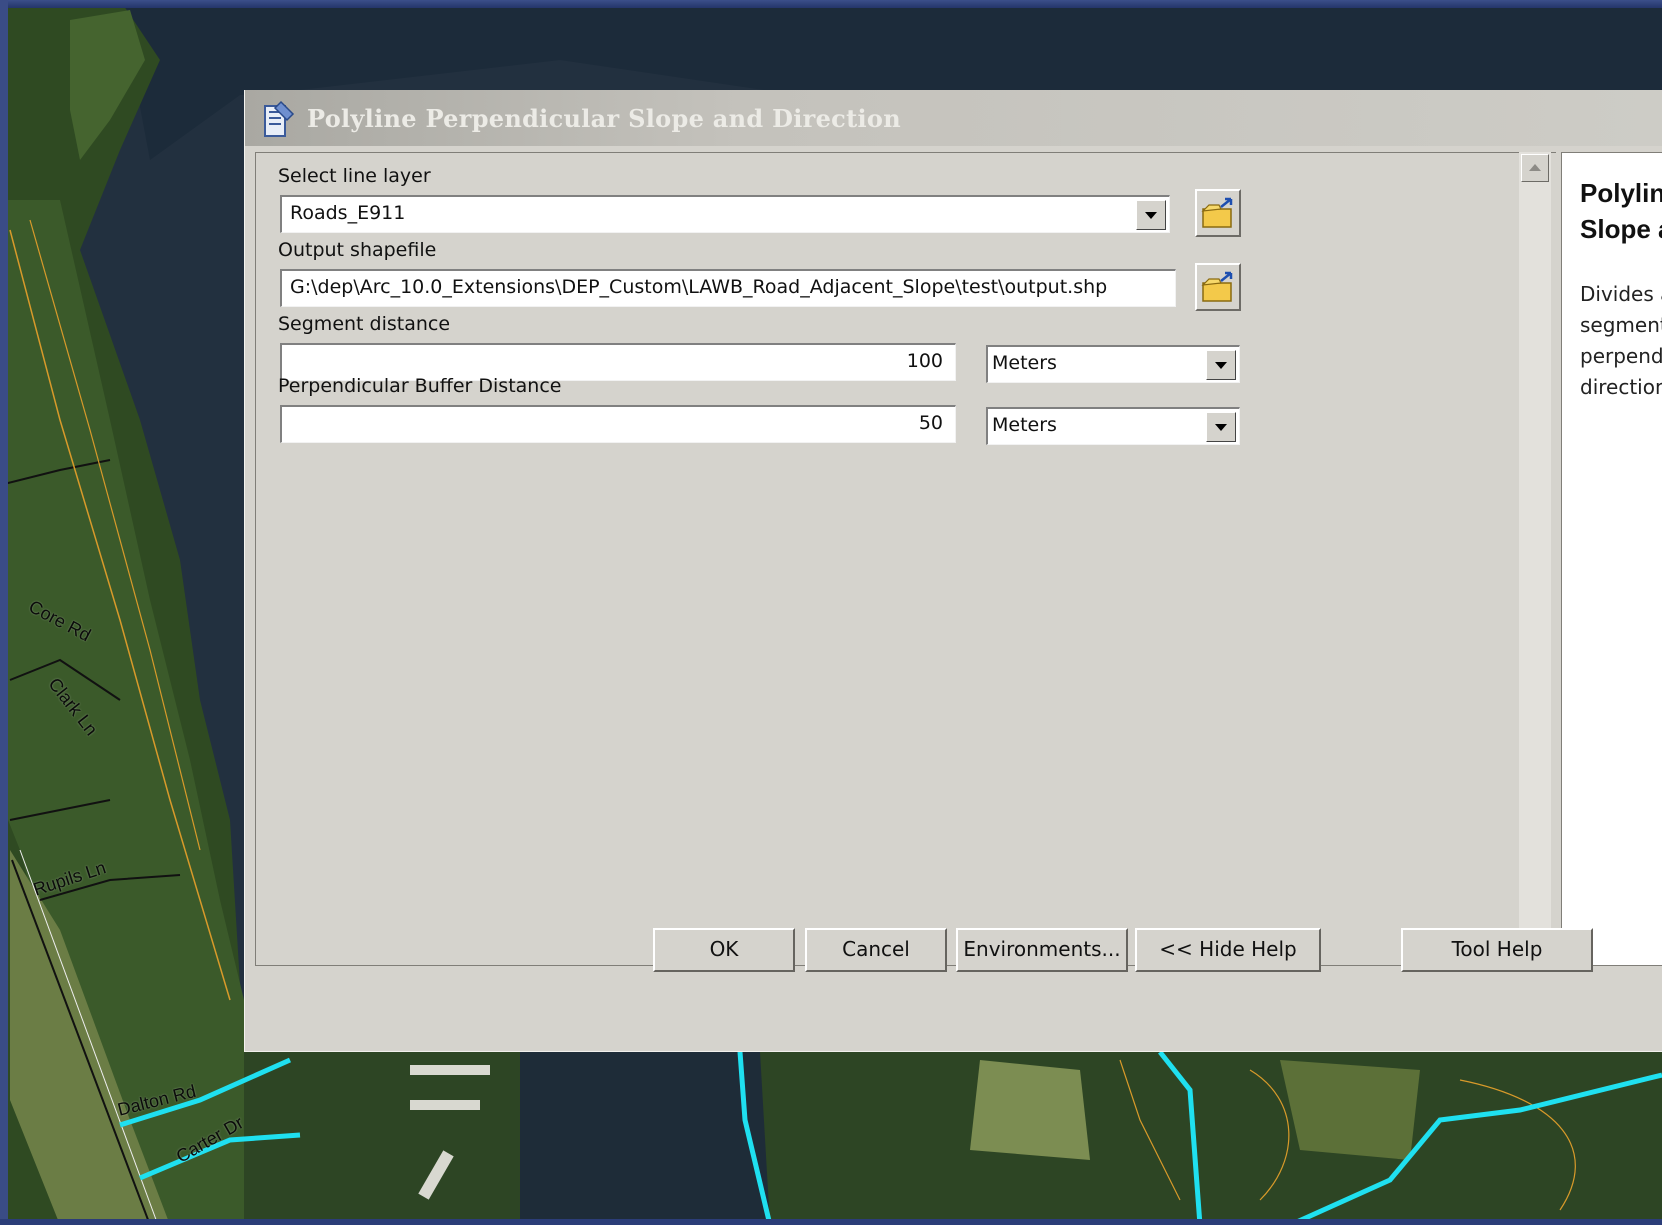 This screenshot has height=1225, width=1662. What do you see at coordinates (831, 4) in the screenshot?
I see `screen-top-border` at bounding box center [831, 4].